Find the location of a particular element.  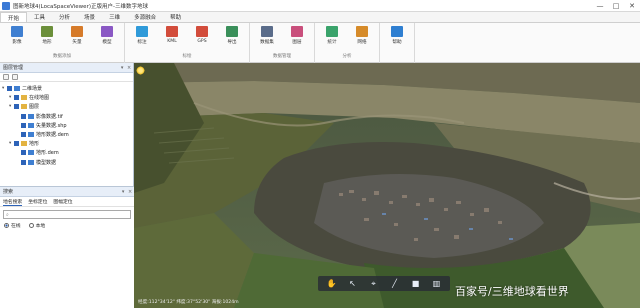

polygon-tool-icon: ■ is located at coordinates (416, 284).